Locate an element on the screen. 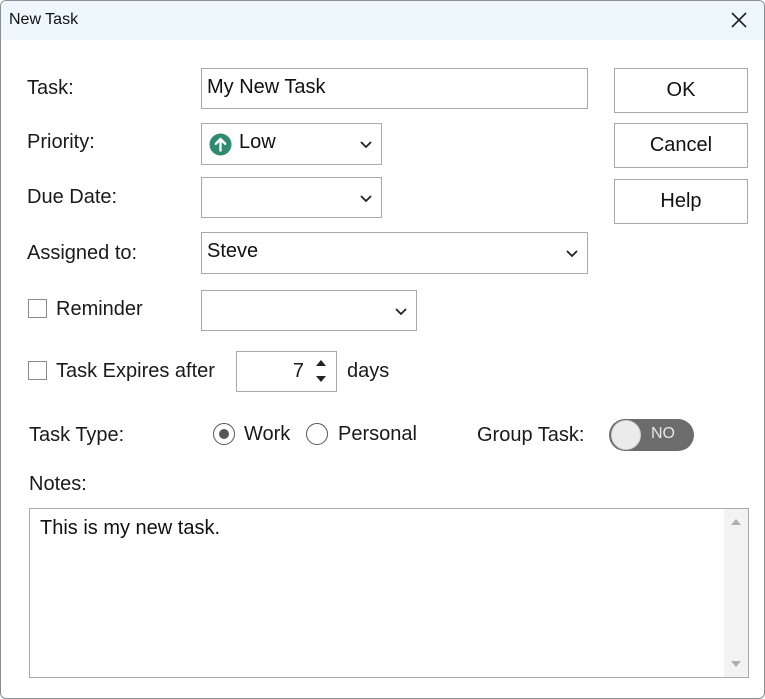  radio-work is located at coordinates (224, 434).